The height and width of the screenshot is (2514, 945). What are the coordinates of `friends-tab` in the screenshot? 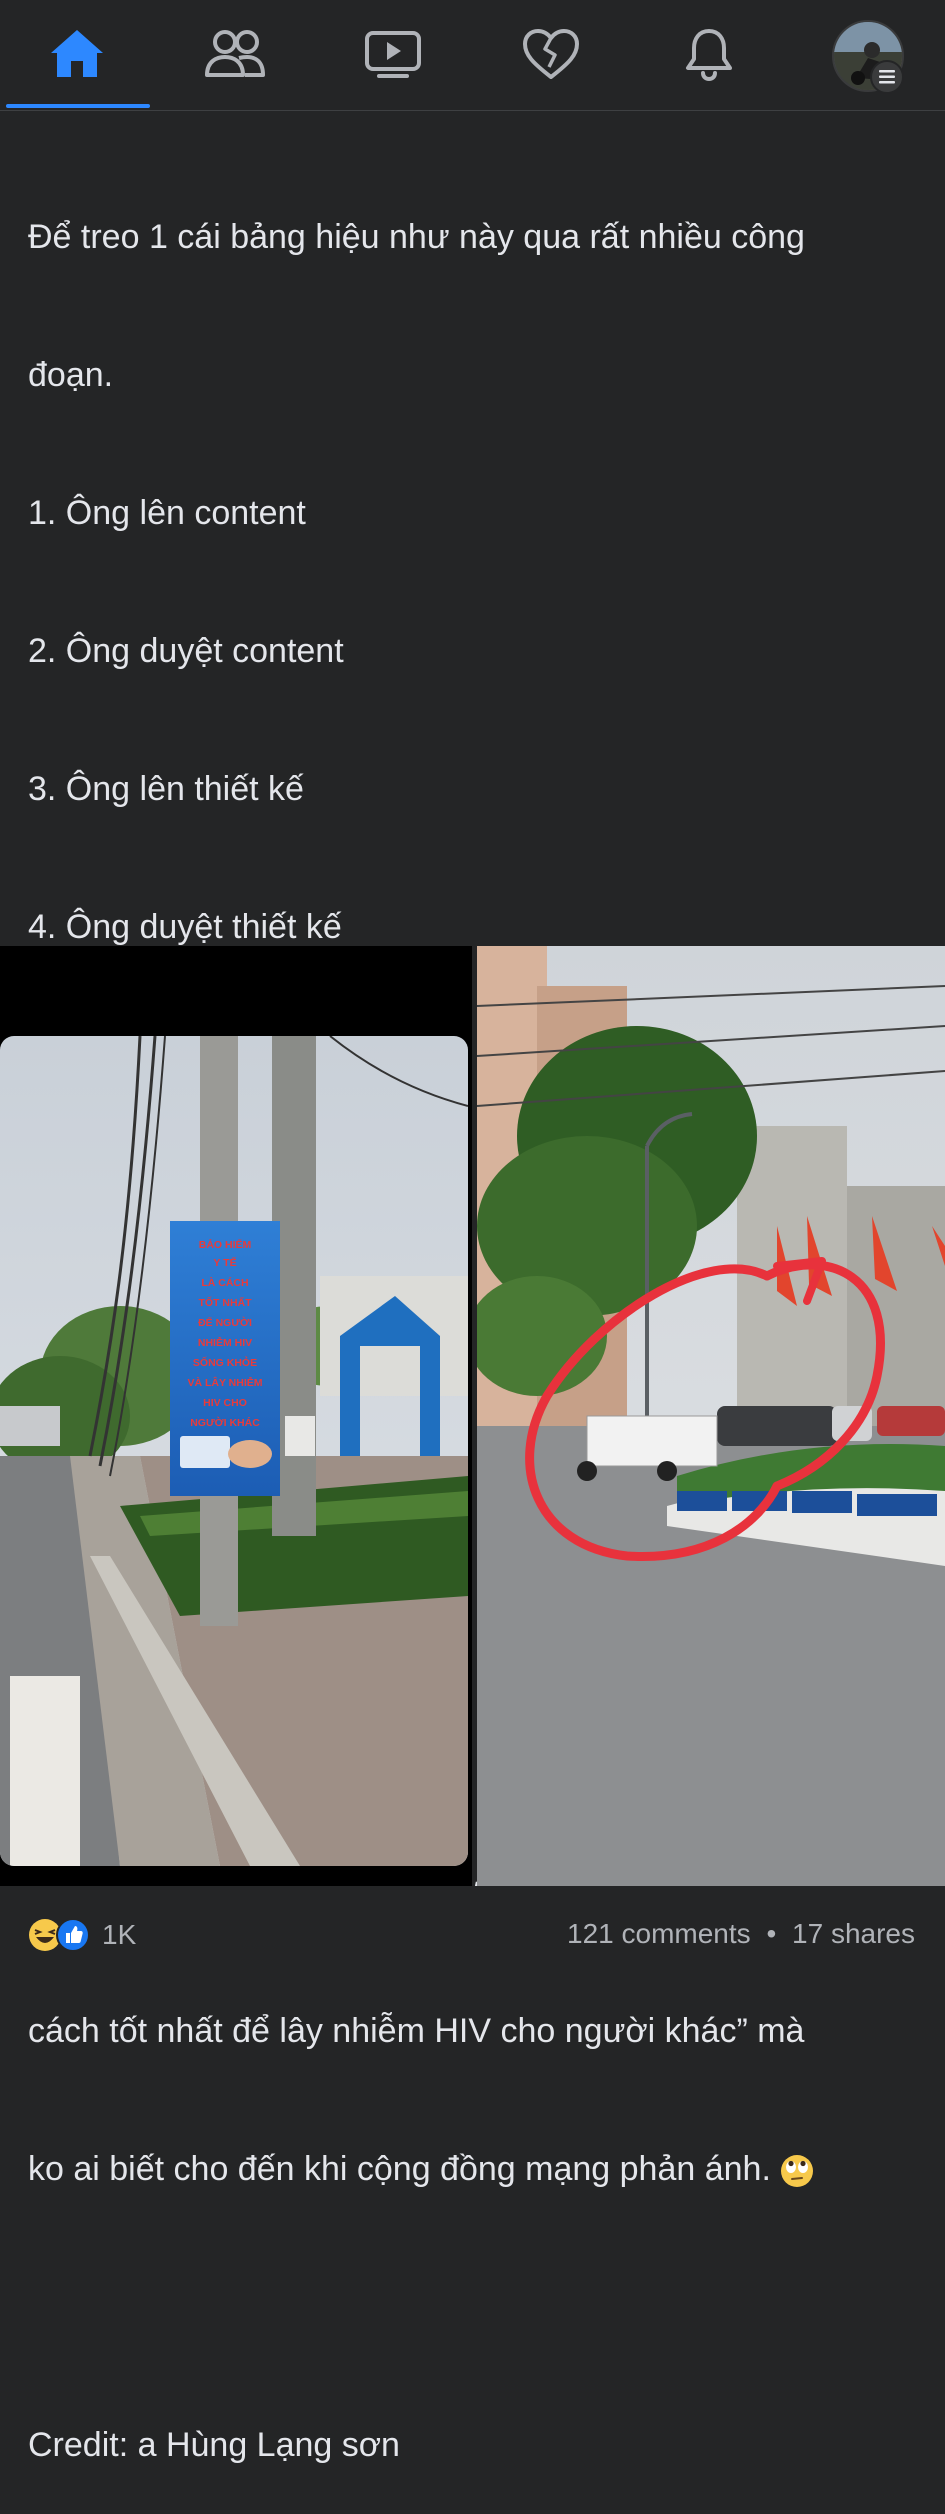 It's located at (235, 54).